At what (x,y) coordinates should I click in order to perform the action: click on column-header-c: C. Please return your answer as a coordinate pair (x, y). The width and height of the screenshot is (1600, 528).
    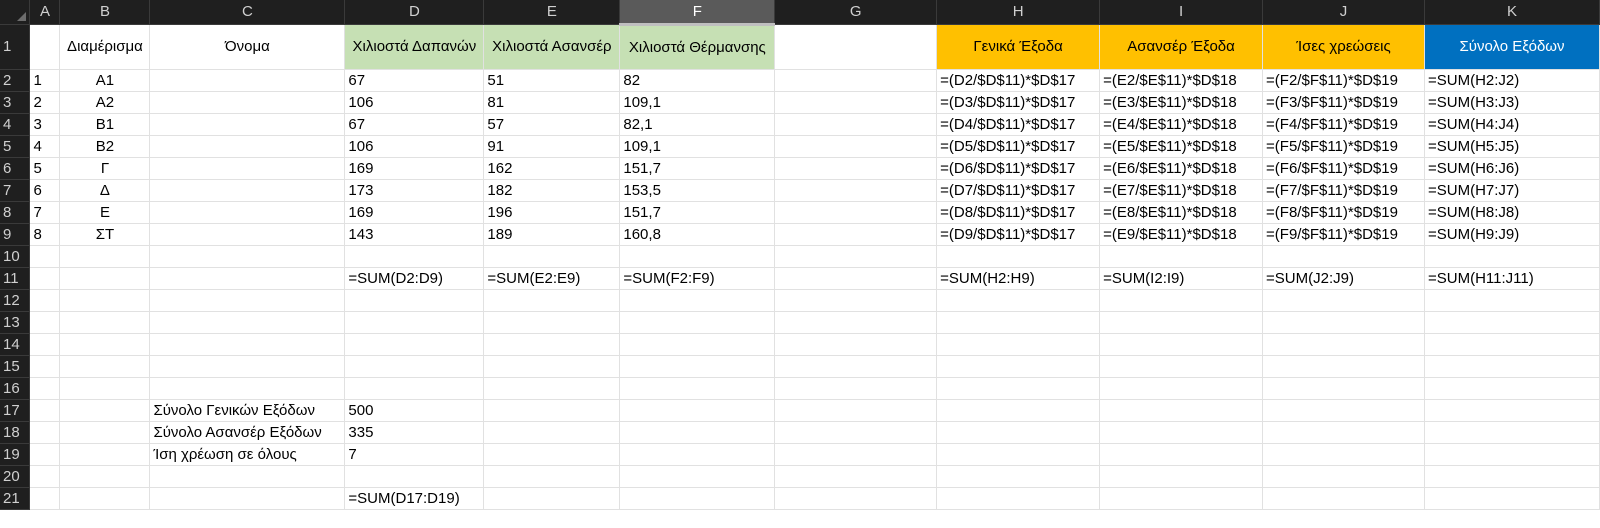
    Looking at the image, I should click on (247, 12).